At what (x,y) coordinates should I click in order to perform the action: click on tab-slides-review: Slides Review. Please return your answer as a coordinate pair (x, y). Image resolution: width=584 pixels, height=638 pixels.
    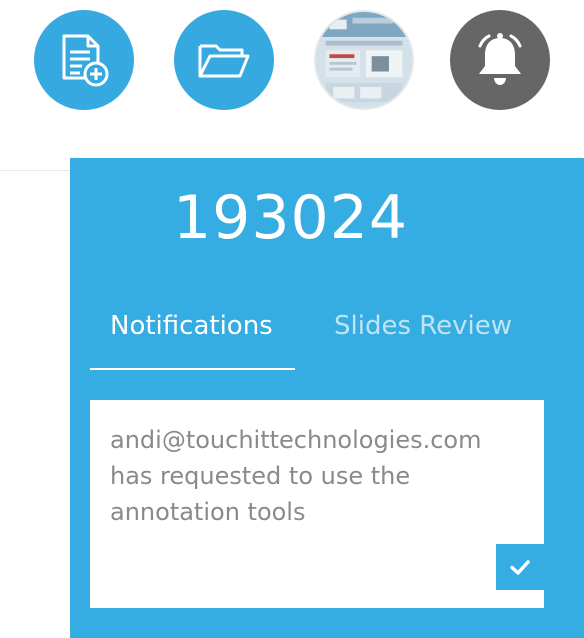
    Looking at the image, I should click on (423, 326).